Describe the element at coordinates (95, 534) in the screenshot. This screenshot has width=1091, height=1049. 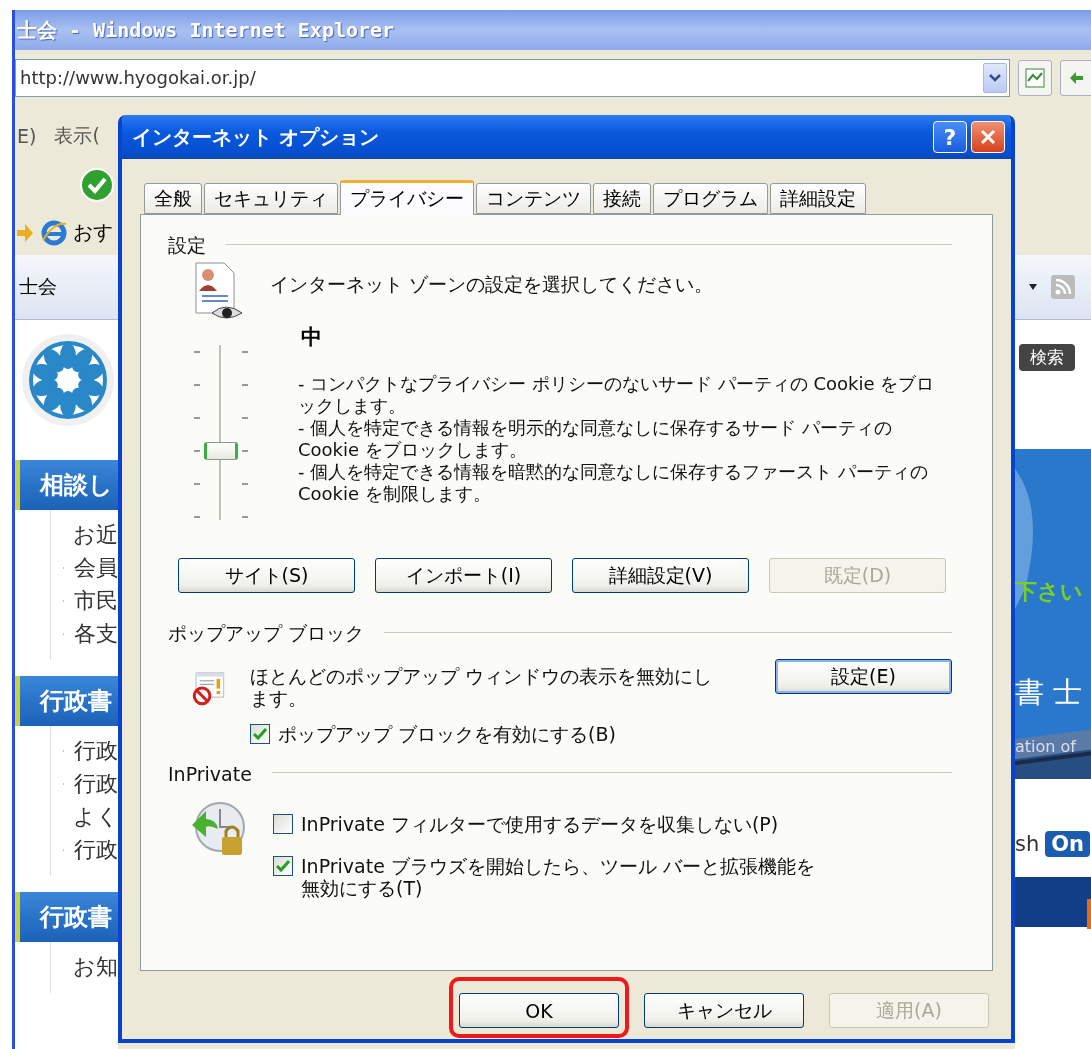
I see `sidebar-link: お近` at that location.